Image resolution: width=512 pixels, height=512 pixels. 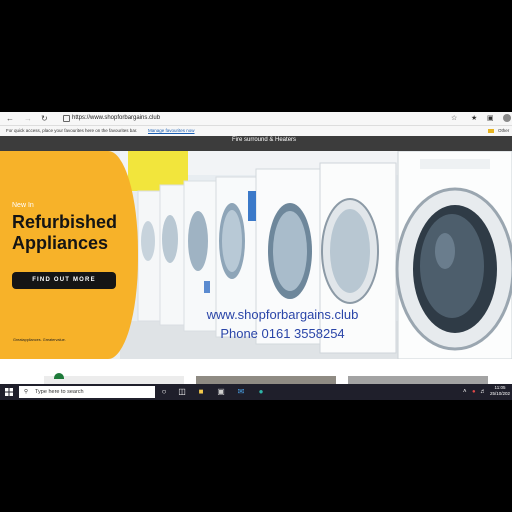 What do you see at coordinates (490, 118) in the screenshot?
I see `collections-icon: ▣` at bounding box center [490, 118].